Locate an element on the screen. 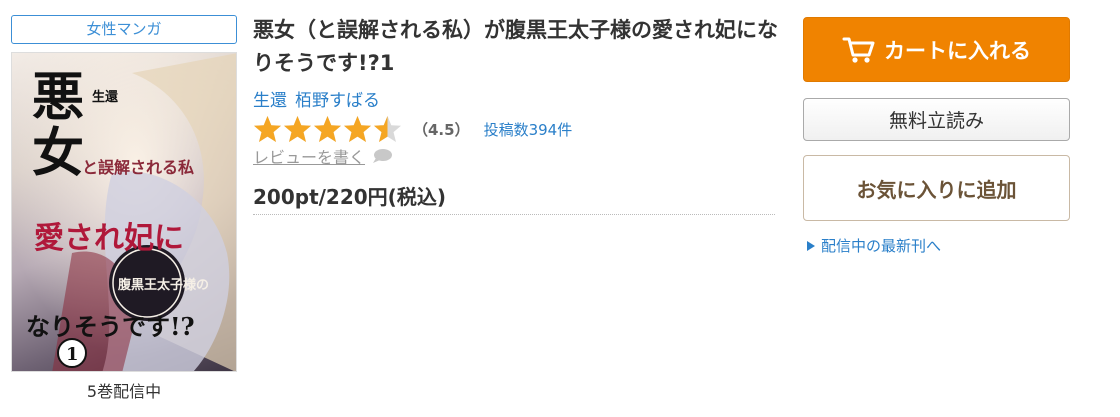  cover-ending-text: なりそうです!? is located at coordinates (110, 326).